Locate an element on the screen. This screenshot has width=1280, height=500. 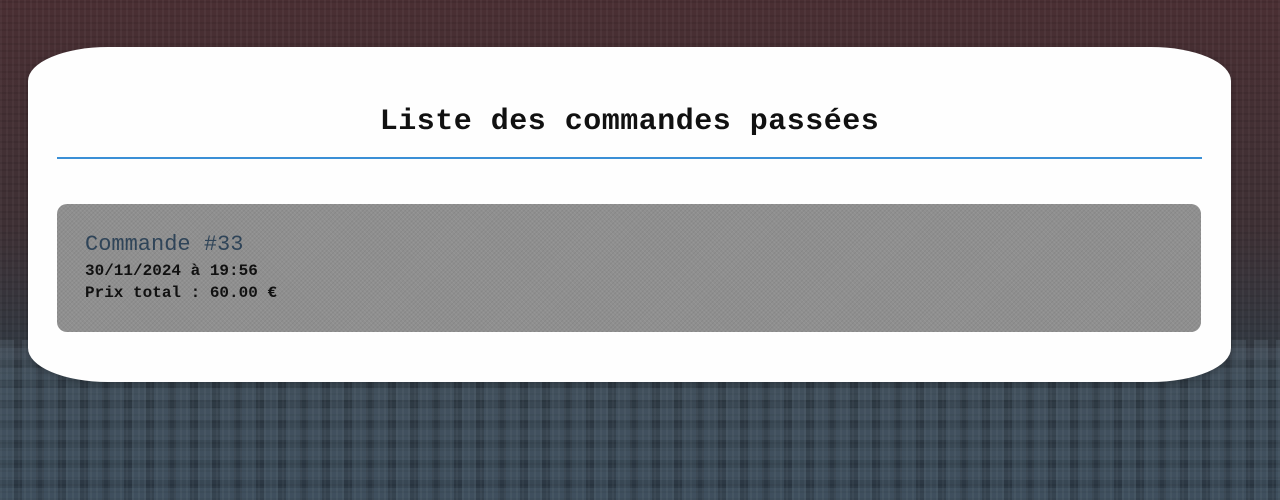
title-divider is located at coordinates (629, 158).